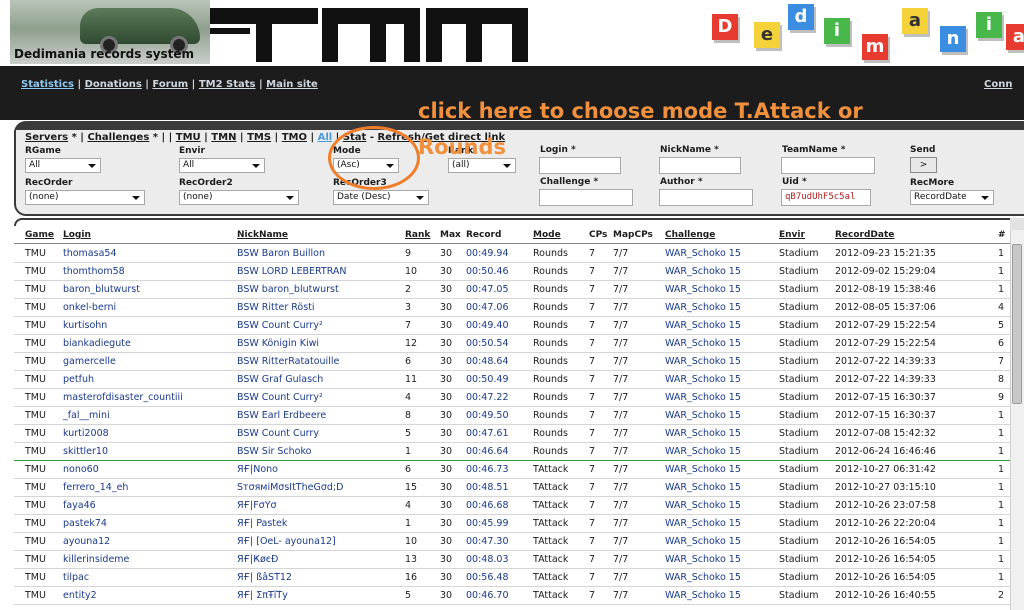 This screenshot has height=610, width=1024. What do you see at coordinates (952, 197) in the screenshot?
I see `recmore-select: RecordDate` at bounding box center [952, 197].